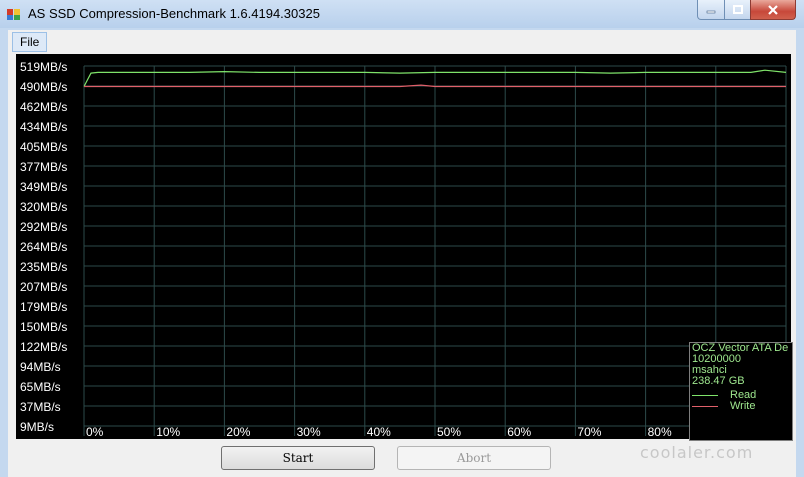 The image size is (804, 477). What do you see at coordinates (43, 167) in the screenshot?
I see `y-tick-label: 377MB/s` at bounding box center [43, 167].